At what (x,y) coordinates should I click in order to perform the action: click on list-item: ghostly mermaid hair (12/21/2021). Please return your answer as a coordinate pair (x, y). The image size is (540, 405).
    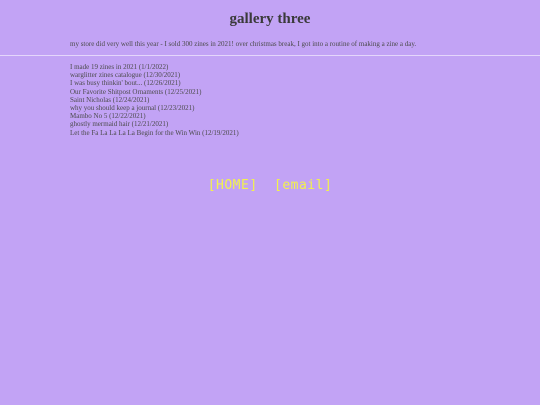
    Looking at the image, I should click on (305, 124).